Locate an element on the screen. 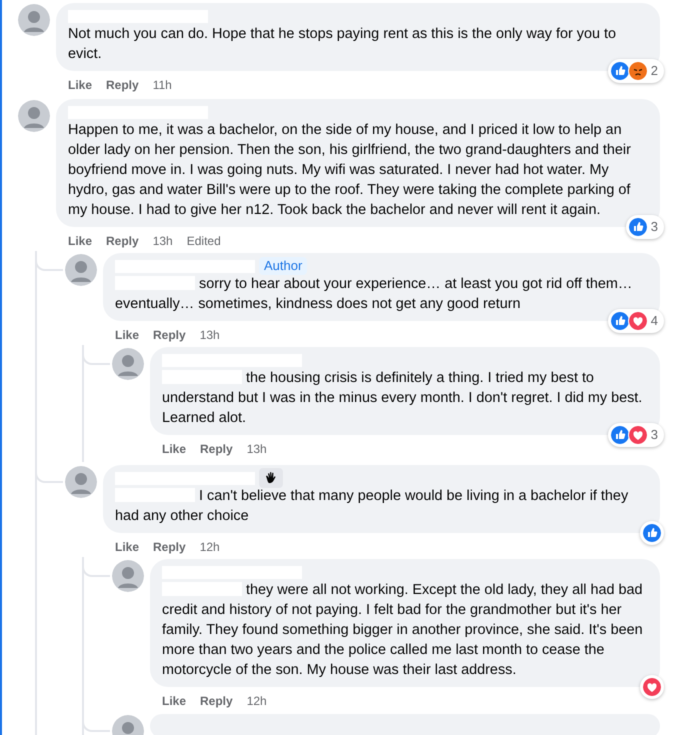 The width and height of the screenshot is (682, 735). comment-text: the housing crisis is definitely a thing. I tried my best to understand but I was in the minus every month. I don't regret. I did my best. Learned alot. is located at coordinates (402, 398).